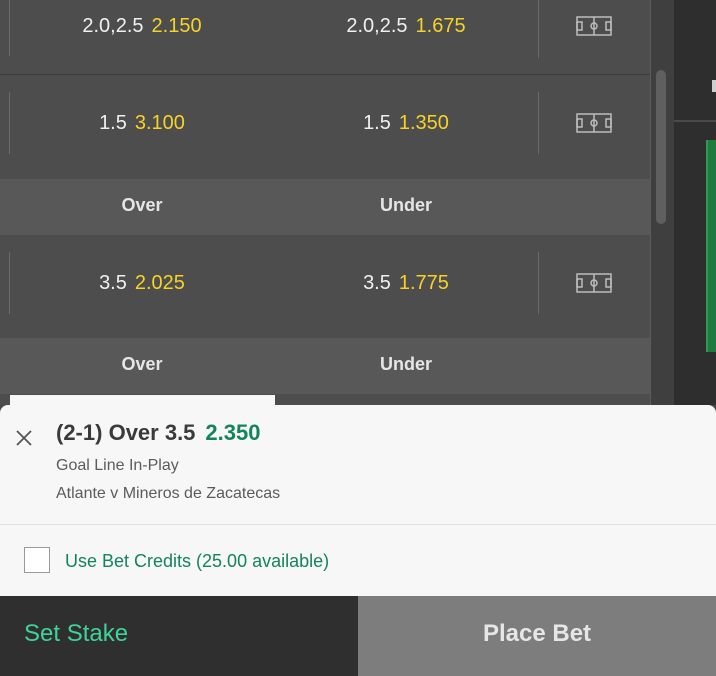 The width and height of the screenshot is (716, 676). Describe the element at coordinates (358, 524) in the screenshot. I see `bet-slip-divider` at that location.